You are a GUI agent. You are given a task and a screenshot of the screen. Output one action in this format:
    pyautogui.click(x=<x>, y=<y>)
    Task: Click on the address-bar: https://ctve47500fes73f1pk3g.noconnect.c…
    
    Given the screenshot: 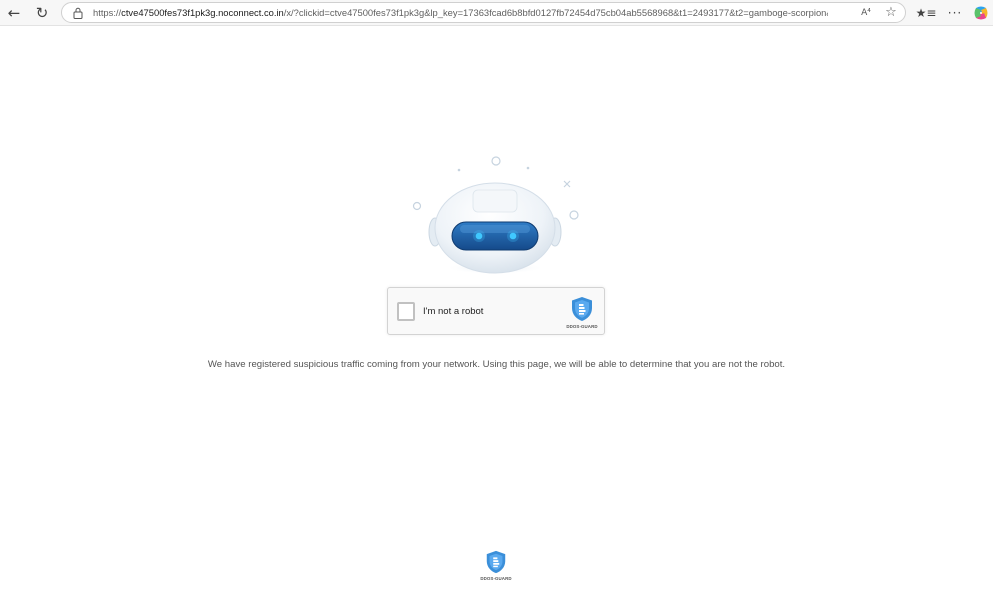 What is the action you would take?
    pyautogui.click(x=483, y=12)
    